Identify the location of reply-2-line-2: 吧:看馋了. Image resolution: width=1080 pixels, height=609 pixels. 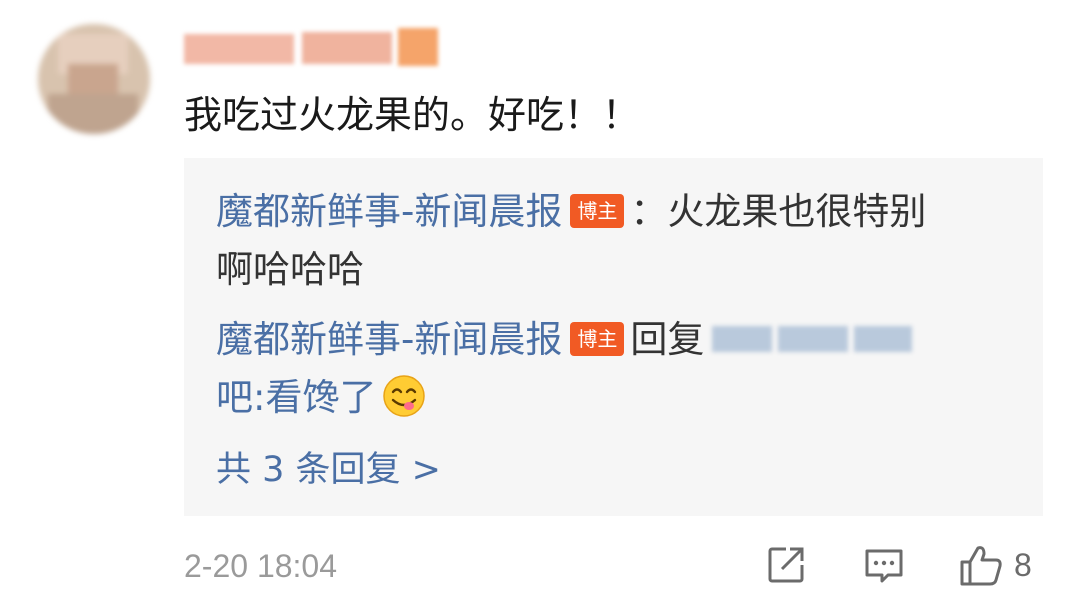
(321, 398).